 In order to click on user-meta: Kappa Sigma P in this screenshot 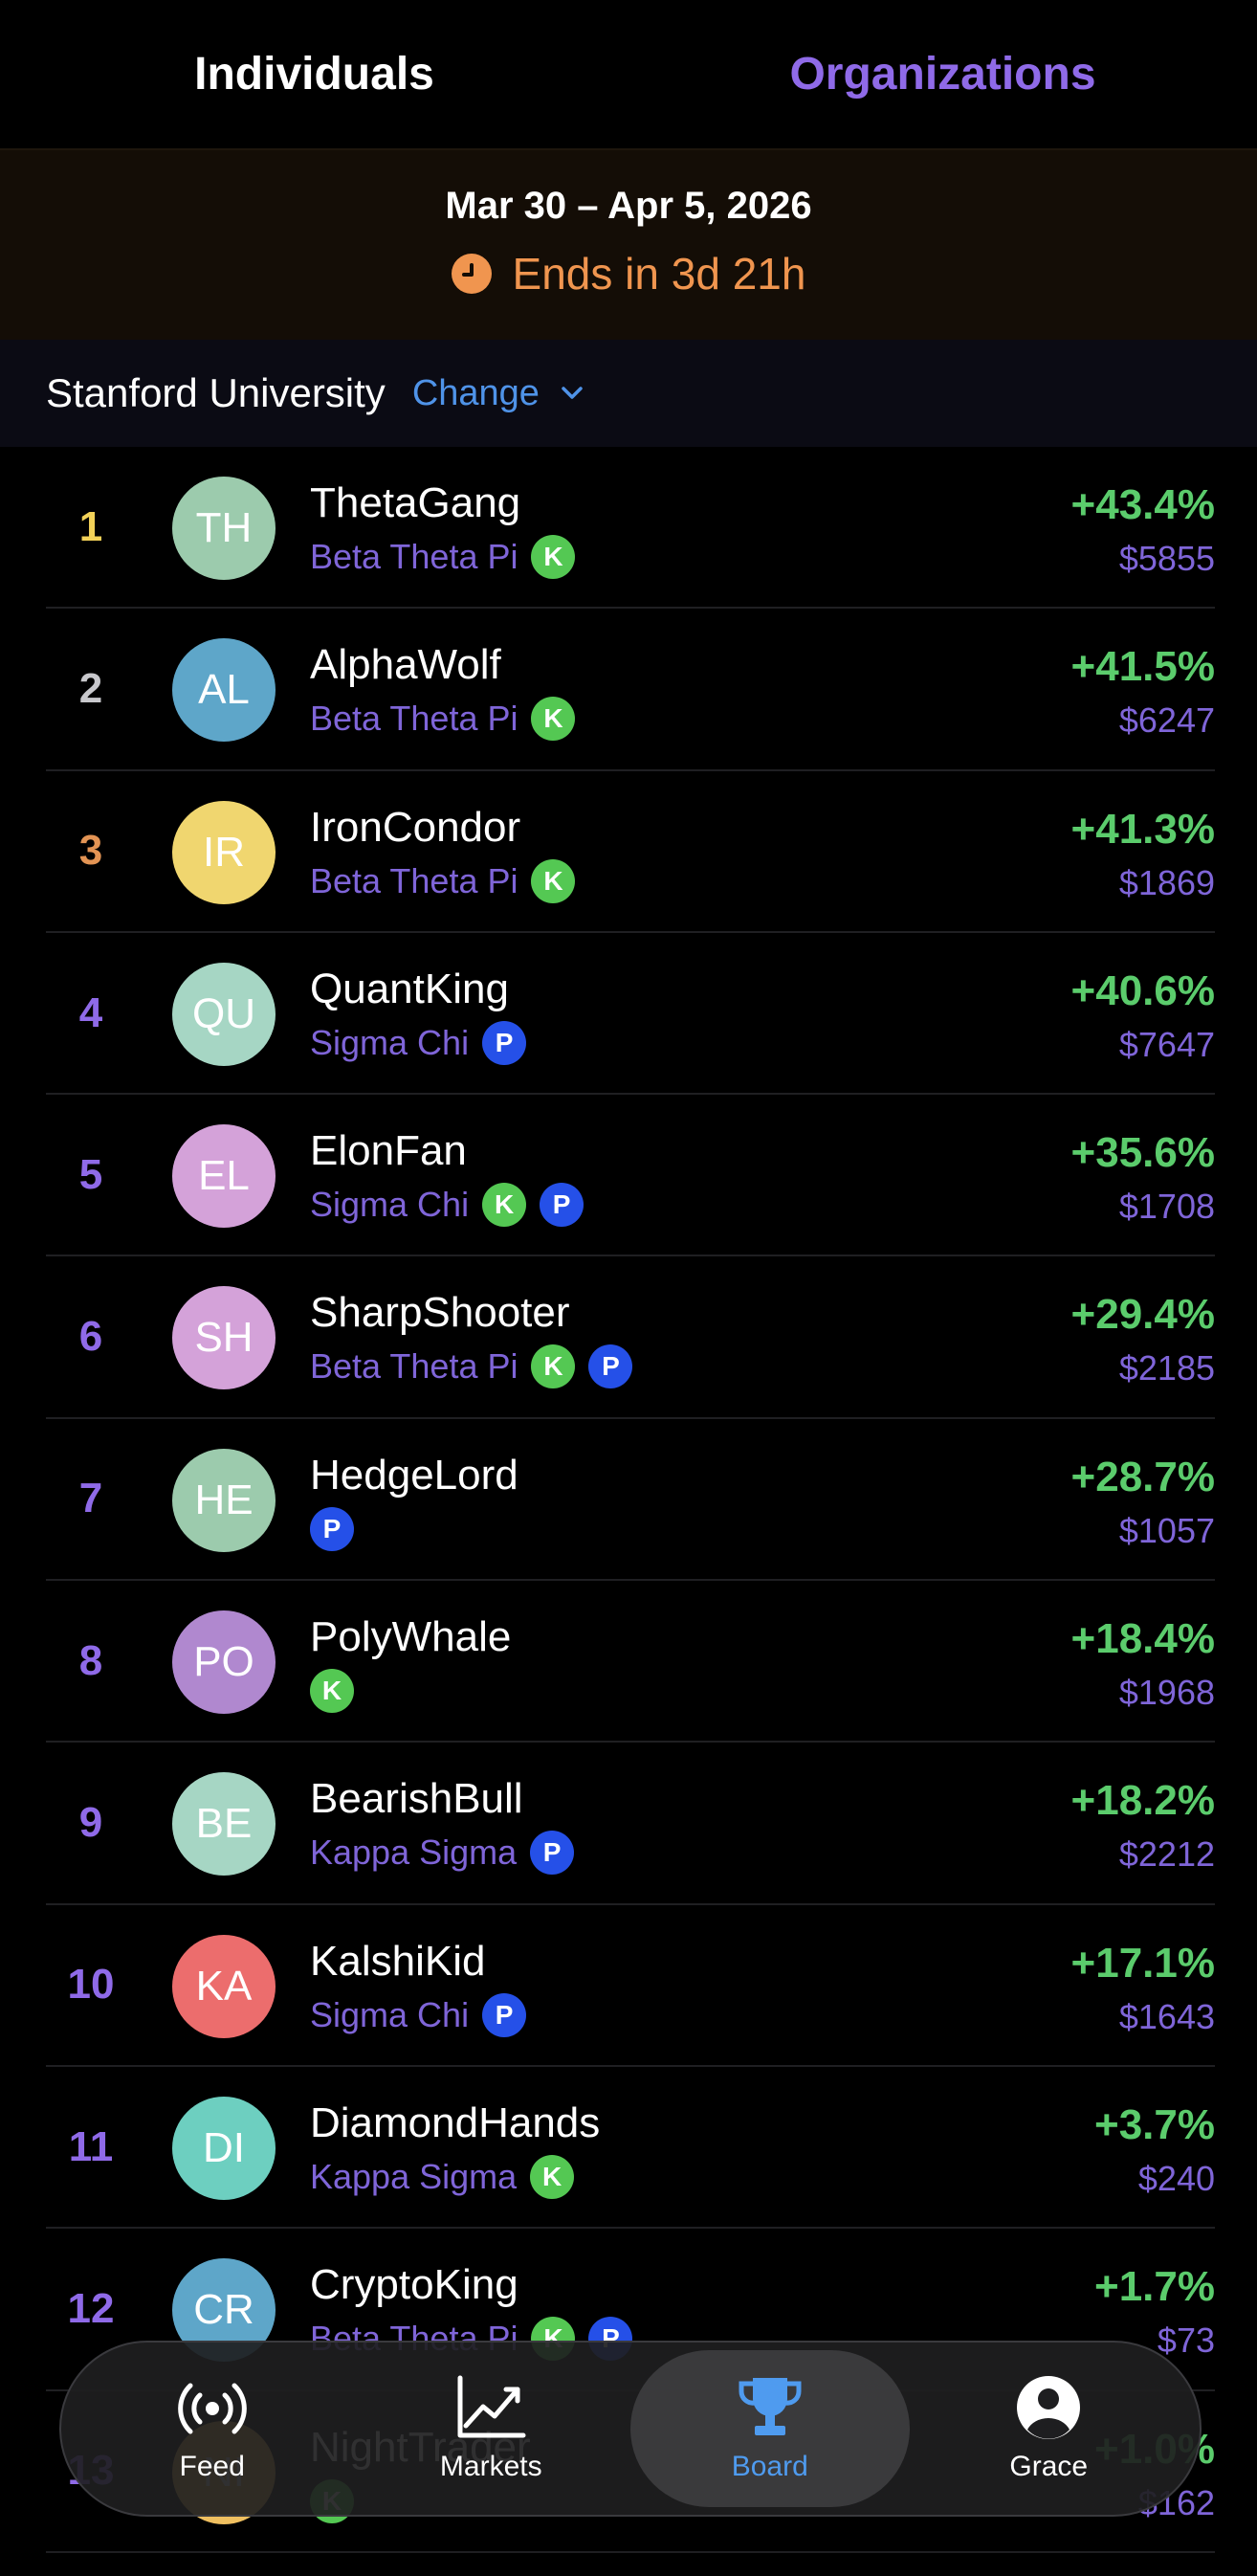, I will do `click(442, 1853)`.